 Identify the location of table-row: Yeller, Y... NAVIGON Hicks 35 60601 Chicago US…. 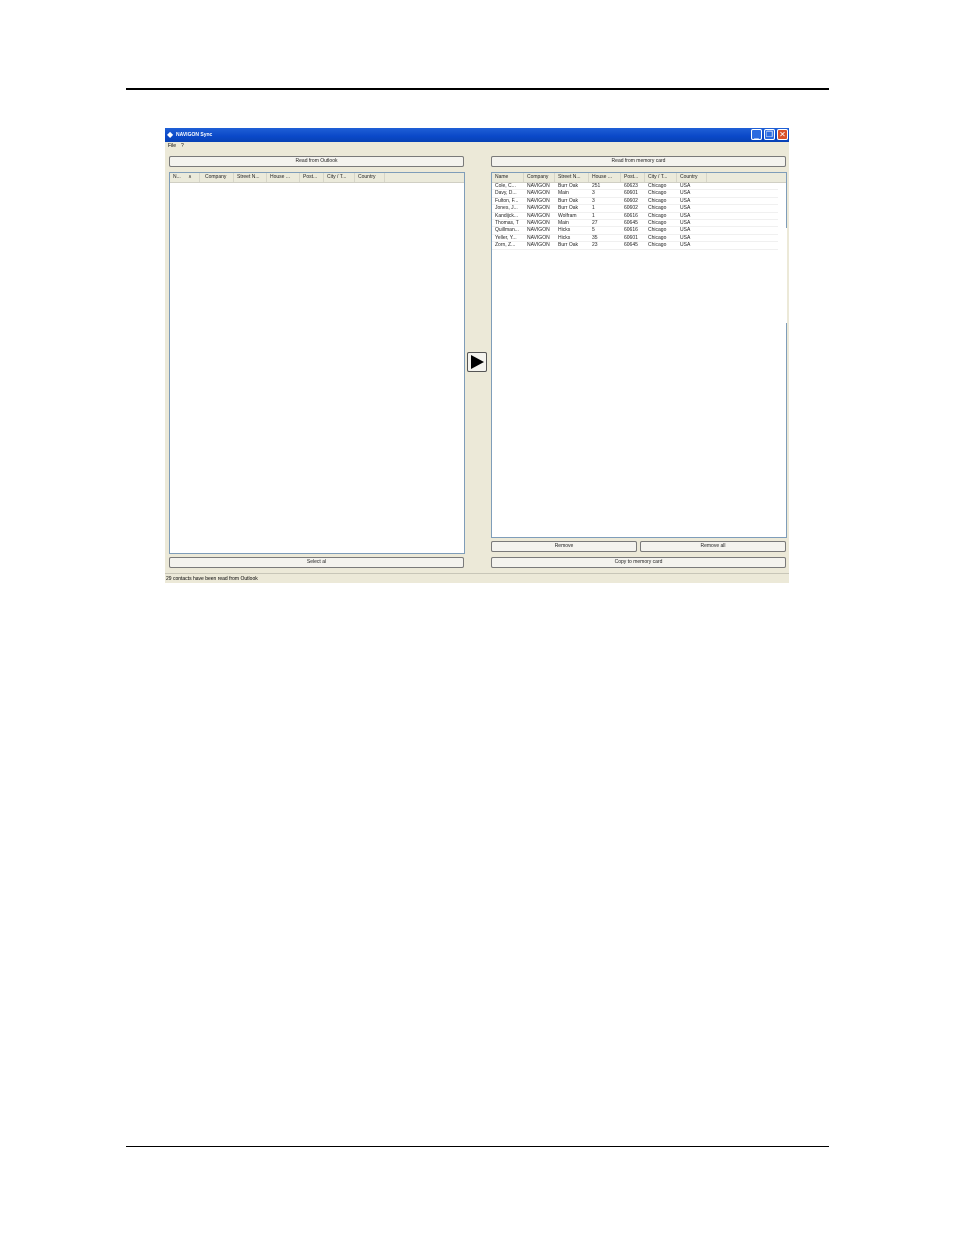
(635, 238).